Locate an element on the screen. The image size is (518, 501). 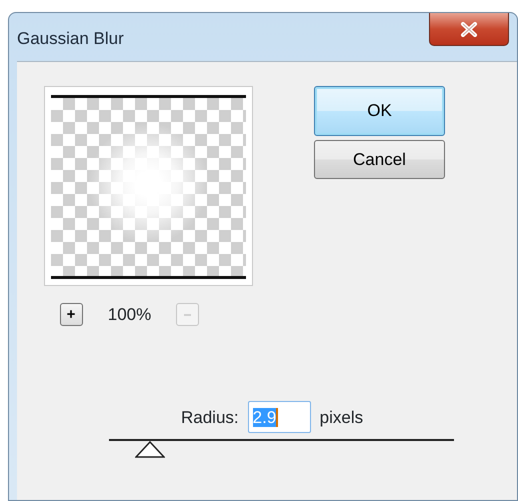
window-title: Gaussian Blur is located at coordinates (70, 39).